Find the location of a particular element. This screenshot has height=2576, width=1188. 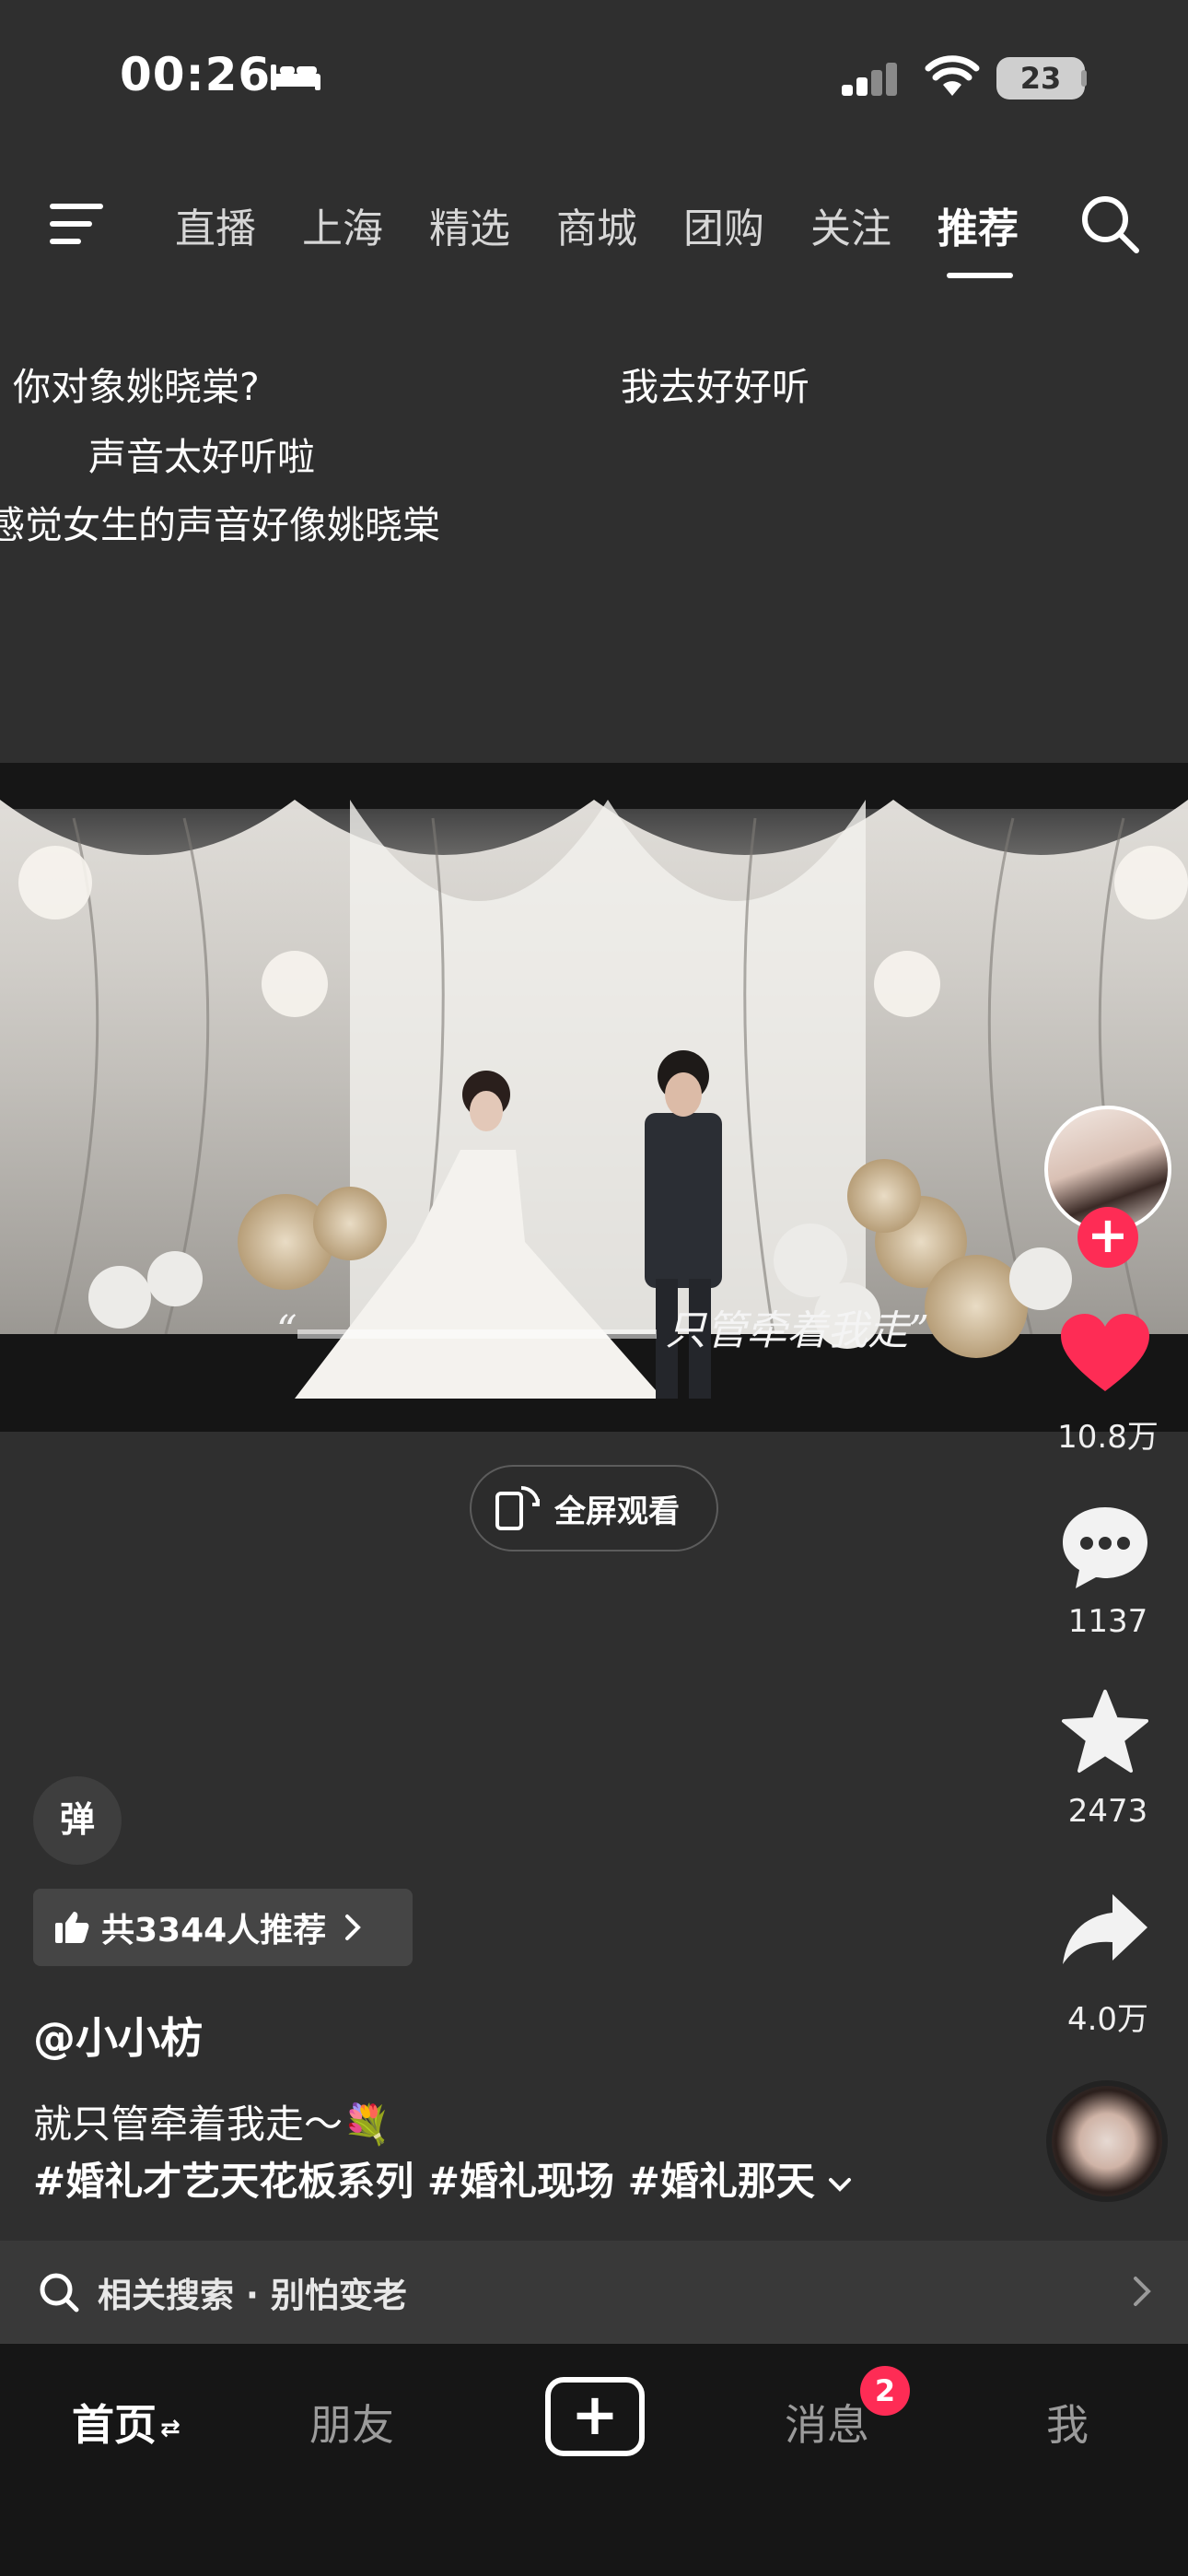

battery-nub is located at coordinates (1084, 78).